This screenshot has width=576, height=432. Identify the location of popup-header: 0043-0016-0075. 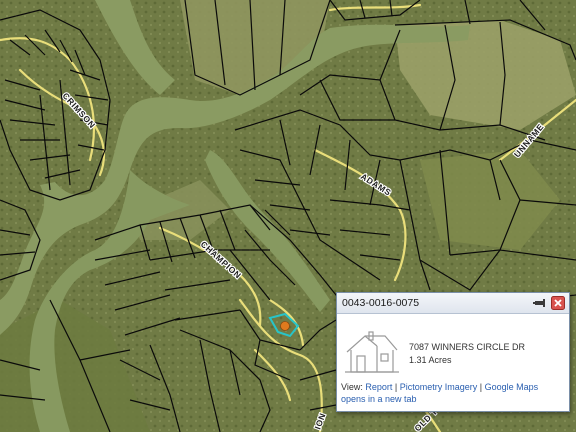
(453, 303).